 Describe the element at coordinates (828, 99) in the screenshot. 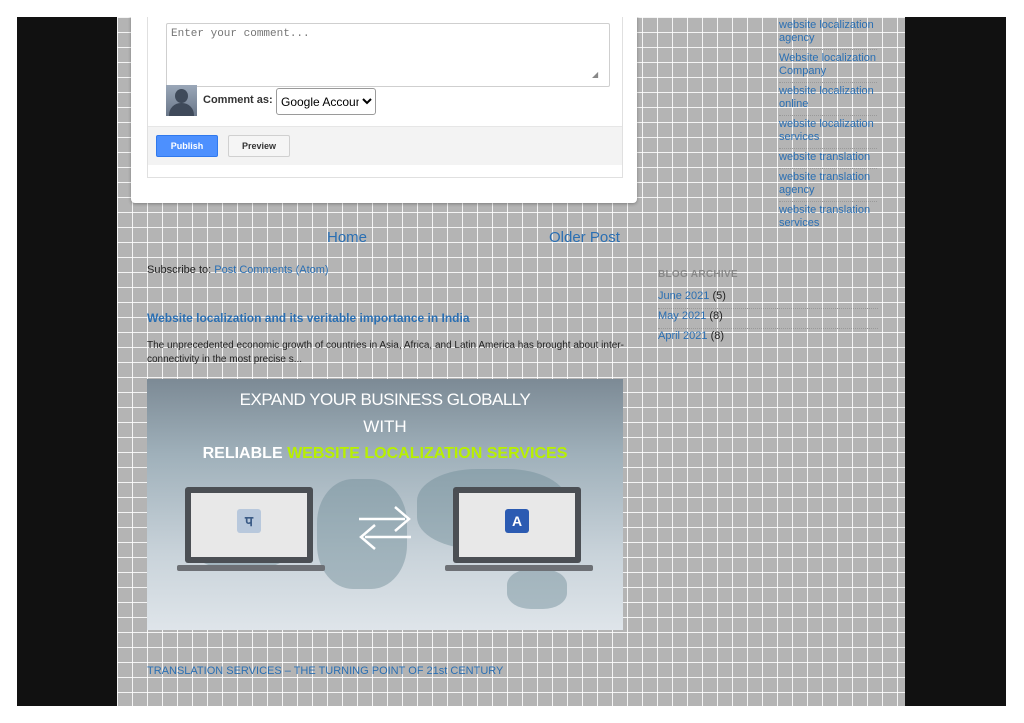

I see `sidebar-label-item: website localization online` at that location.